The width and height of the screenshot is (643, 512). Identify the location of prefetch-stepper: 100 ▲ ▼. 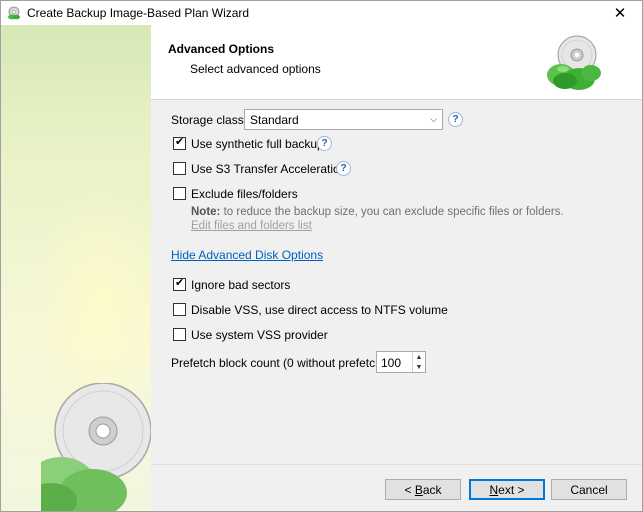
(401, 362).